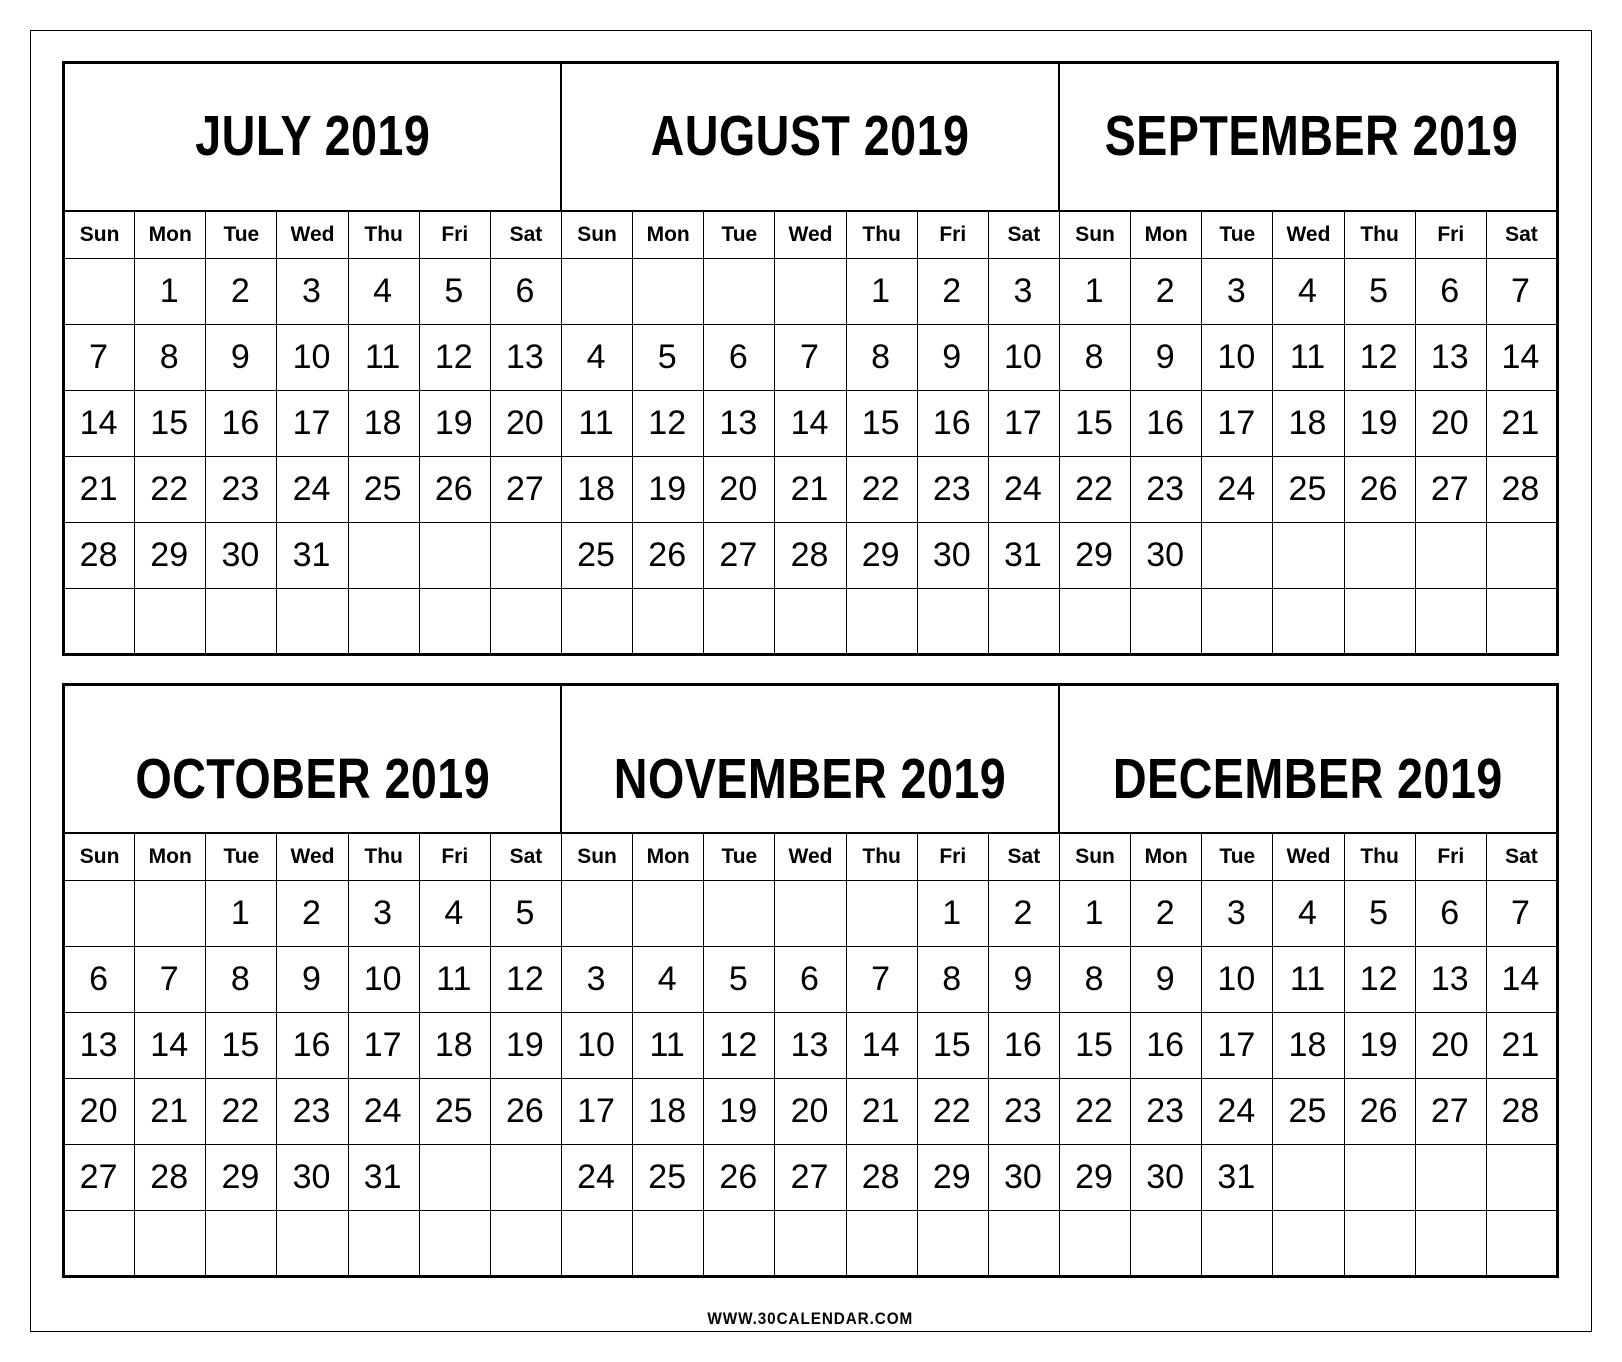 The image size is (1622, 1362). I want to click on day-cell-november-25: 25, so click(668, 1177).